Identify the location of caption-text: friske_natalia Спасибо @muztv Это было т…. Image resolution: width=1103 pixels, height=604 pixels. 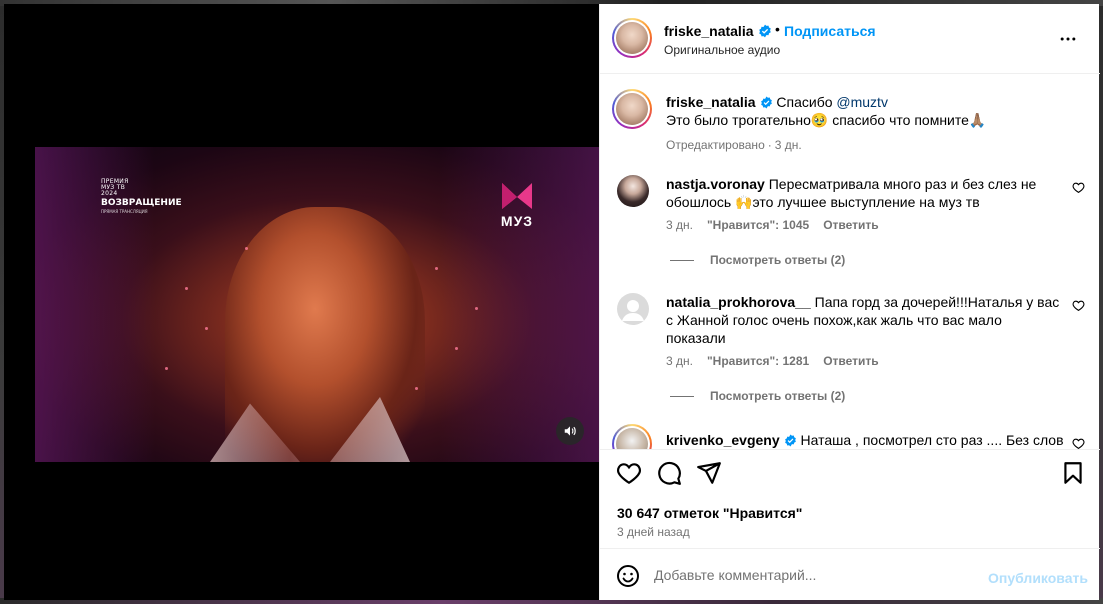
(864, 111).